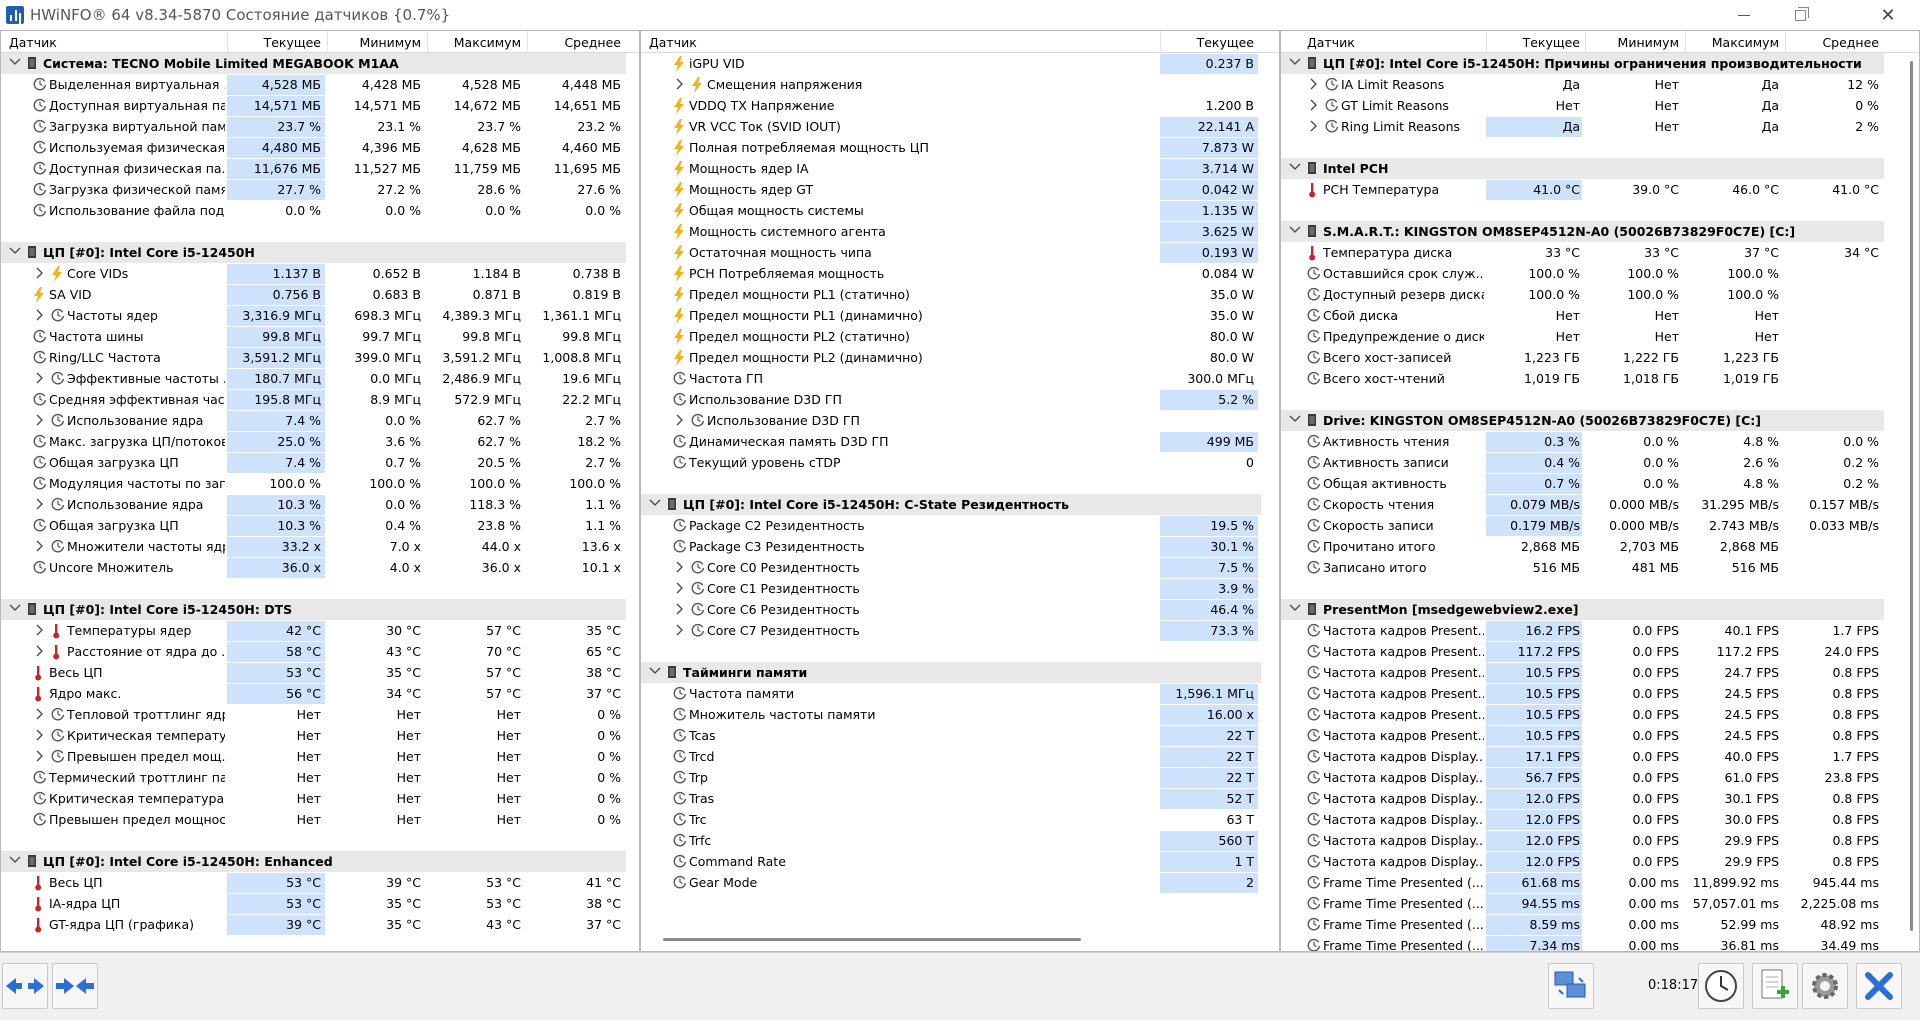  I want to click on sensor-row: Температура диска 33 °C 33 °C 37 °C 34 °C, so click(1600, 252).